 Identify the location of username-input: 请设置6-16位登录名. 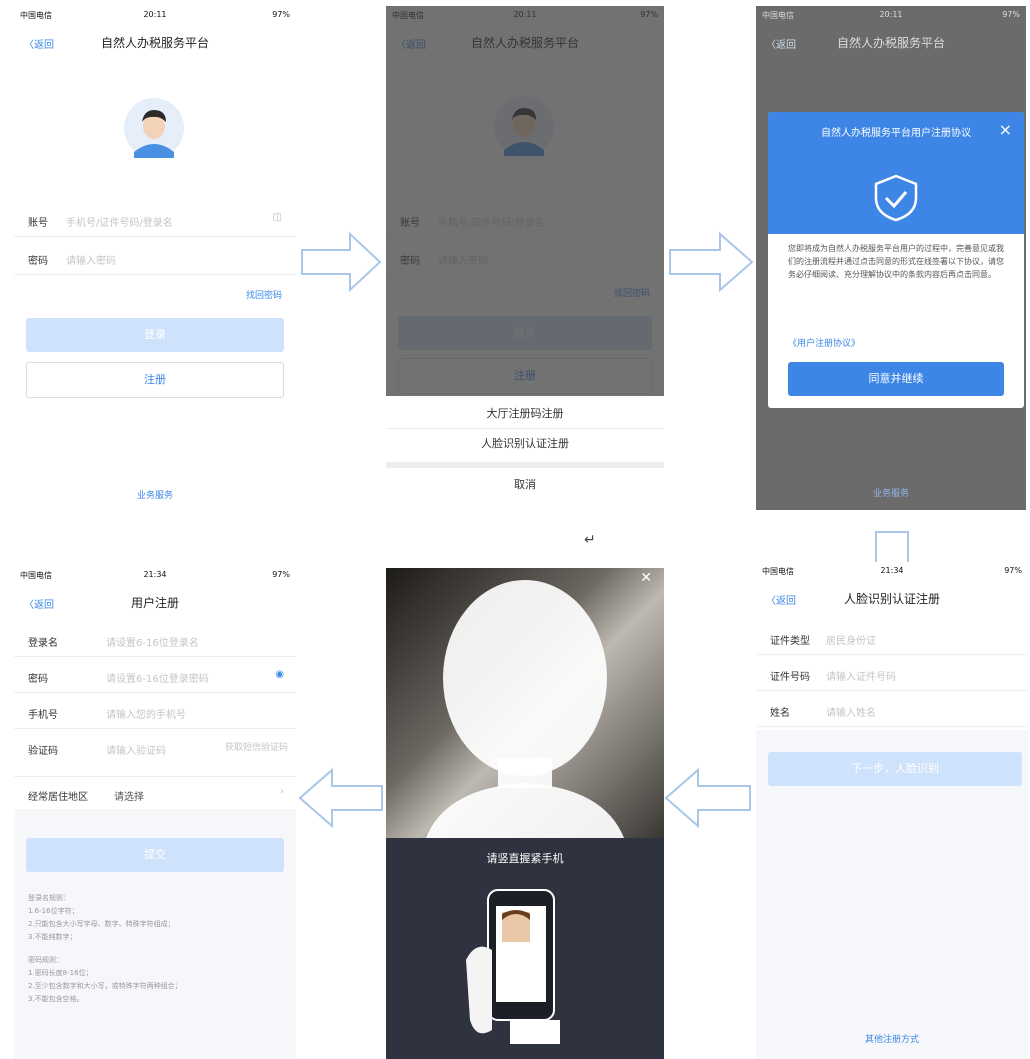
(152, 641).